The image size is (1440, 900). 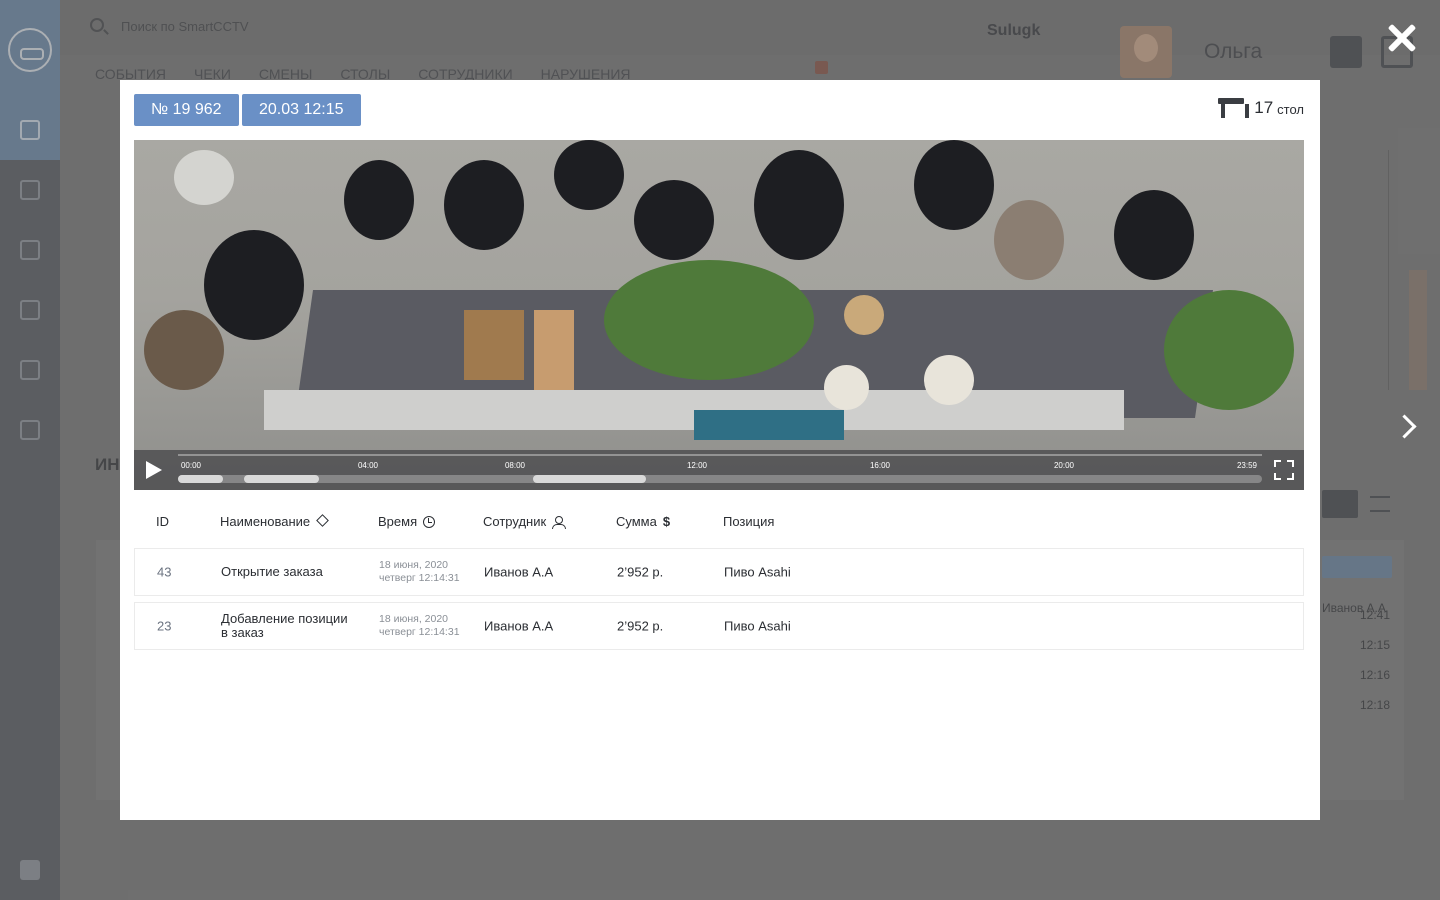 I want to click on row-name-line2: в заказ, so click(x=242, y=632).